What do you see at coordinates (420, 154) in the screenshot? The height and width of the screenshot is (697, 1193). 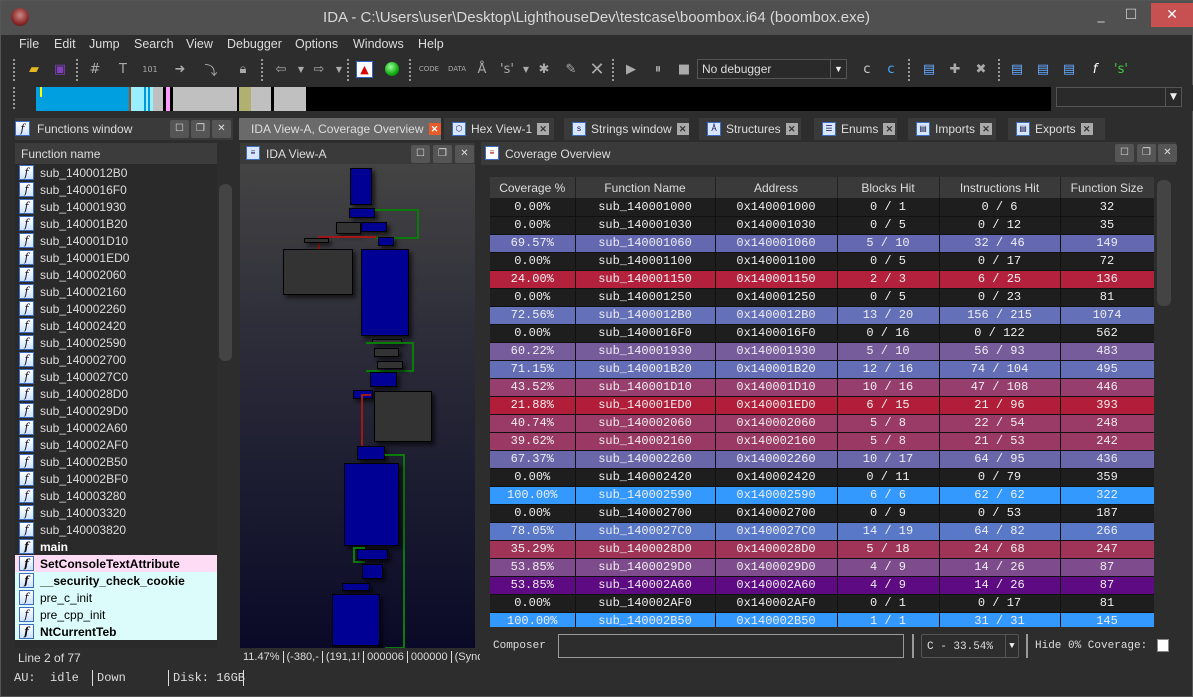 I see `maximize-panel-button: ☐` at bounding box center [420, 154].